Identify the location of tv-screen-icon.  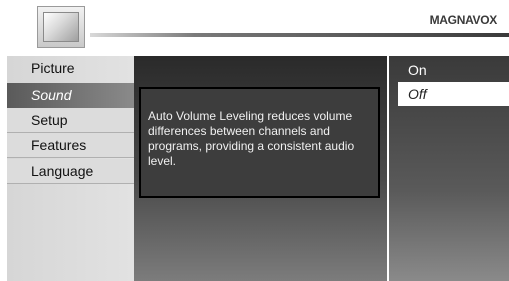
(61, 27).